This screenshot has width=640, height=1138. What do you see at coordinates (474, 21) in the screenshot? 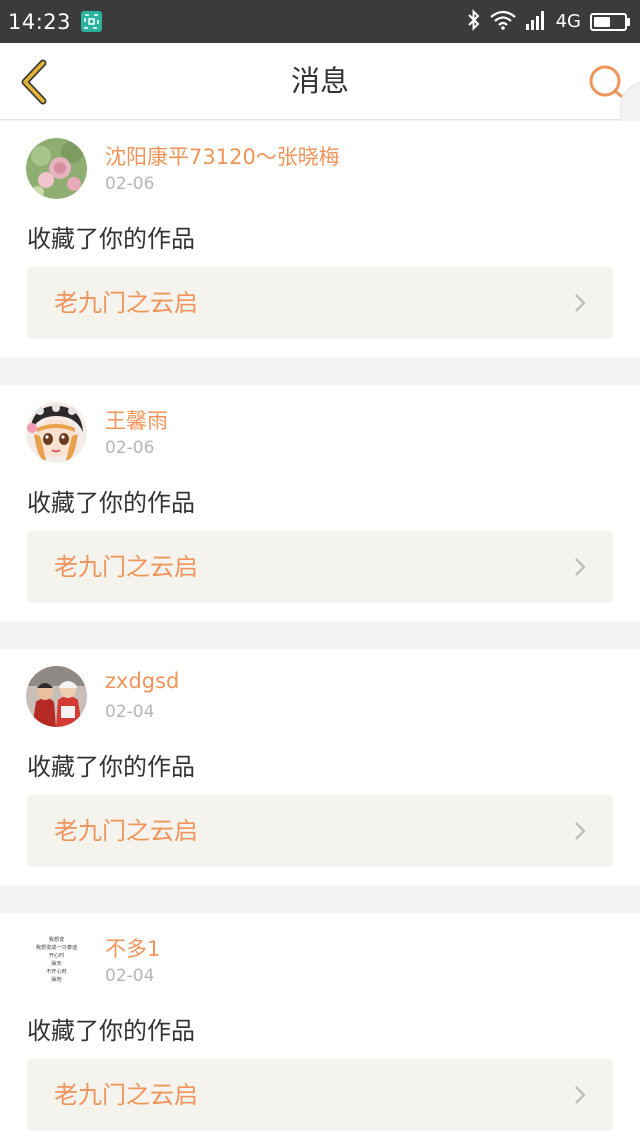
I see `bluetooth-icon` at bounding box center [474, 21].